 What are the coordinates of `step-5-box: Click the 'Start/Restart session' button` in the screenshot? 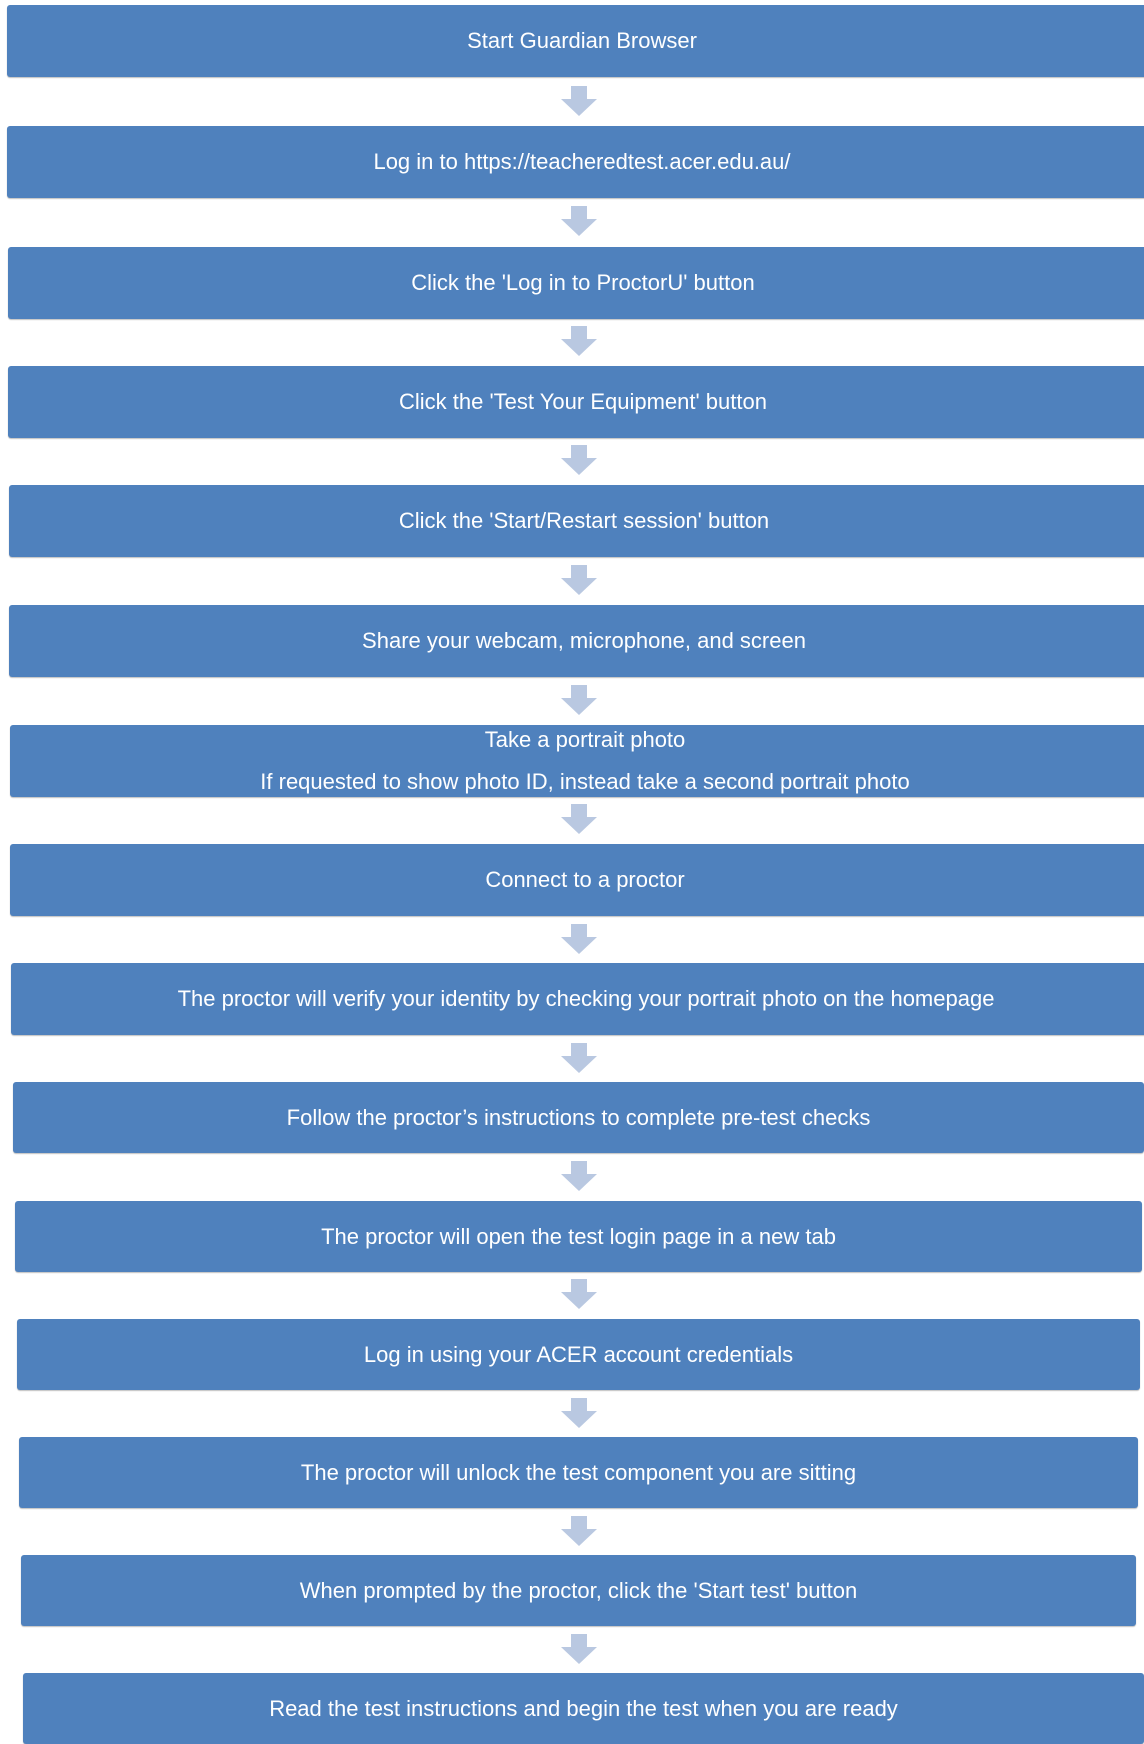 It's located at (576, 521).